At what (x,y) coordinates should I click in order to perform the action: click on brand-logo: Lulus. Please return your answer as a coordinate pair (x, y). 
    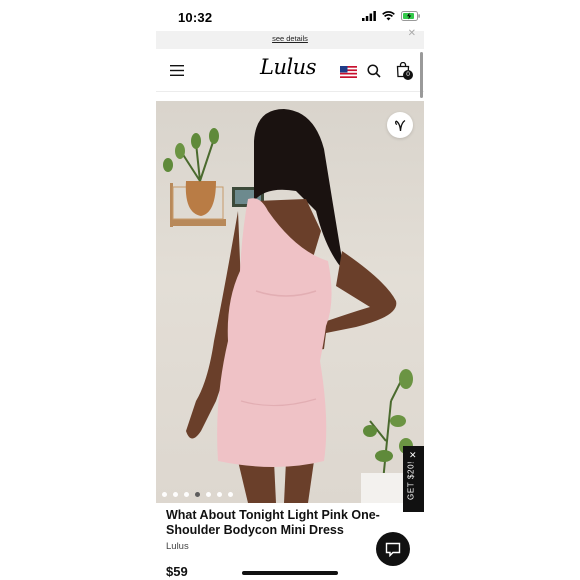
    Looking at the image, I should click on (288, 67).